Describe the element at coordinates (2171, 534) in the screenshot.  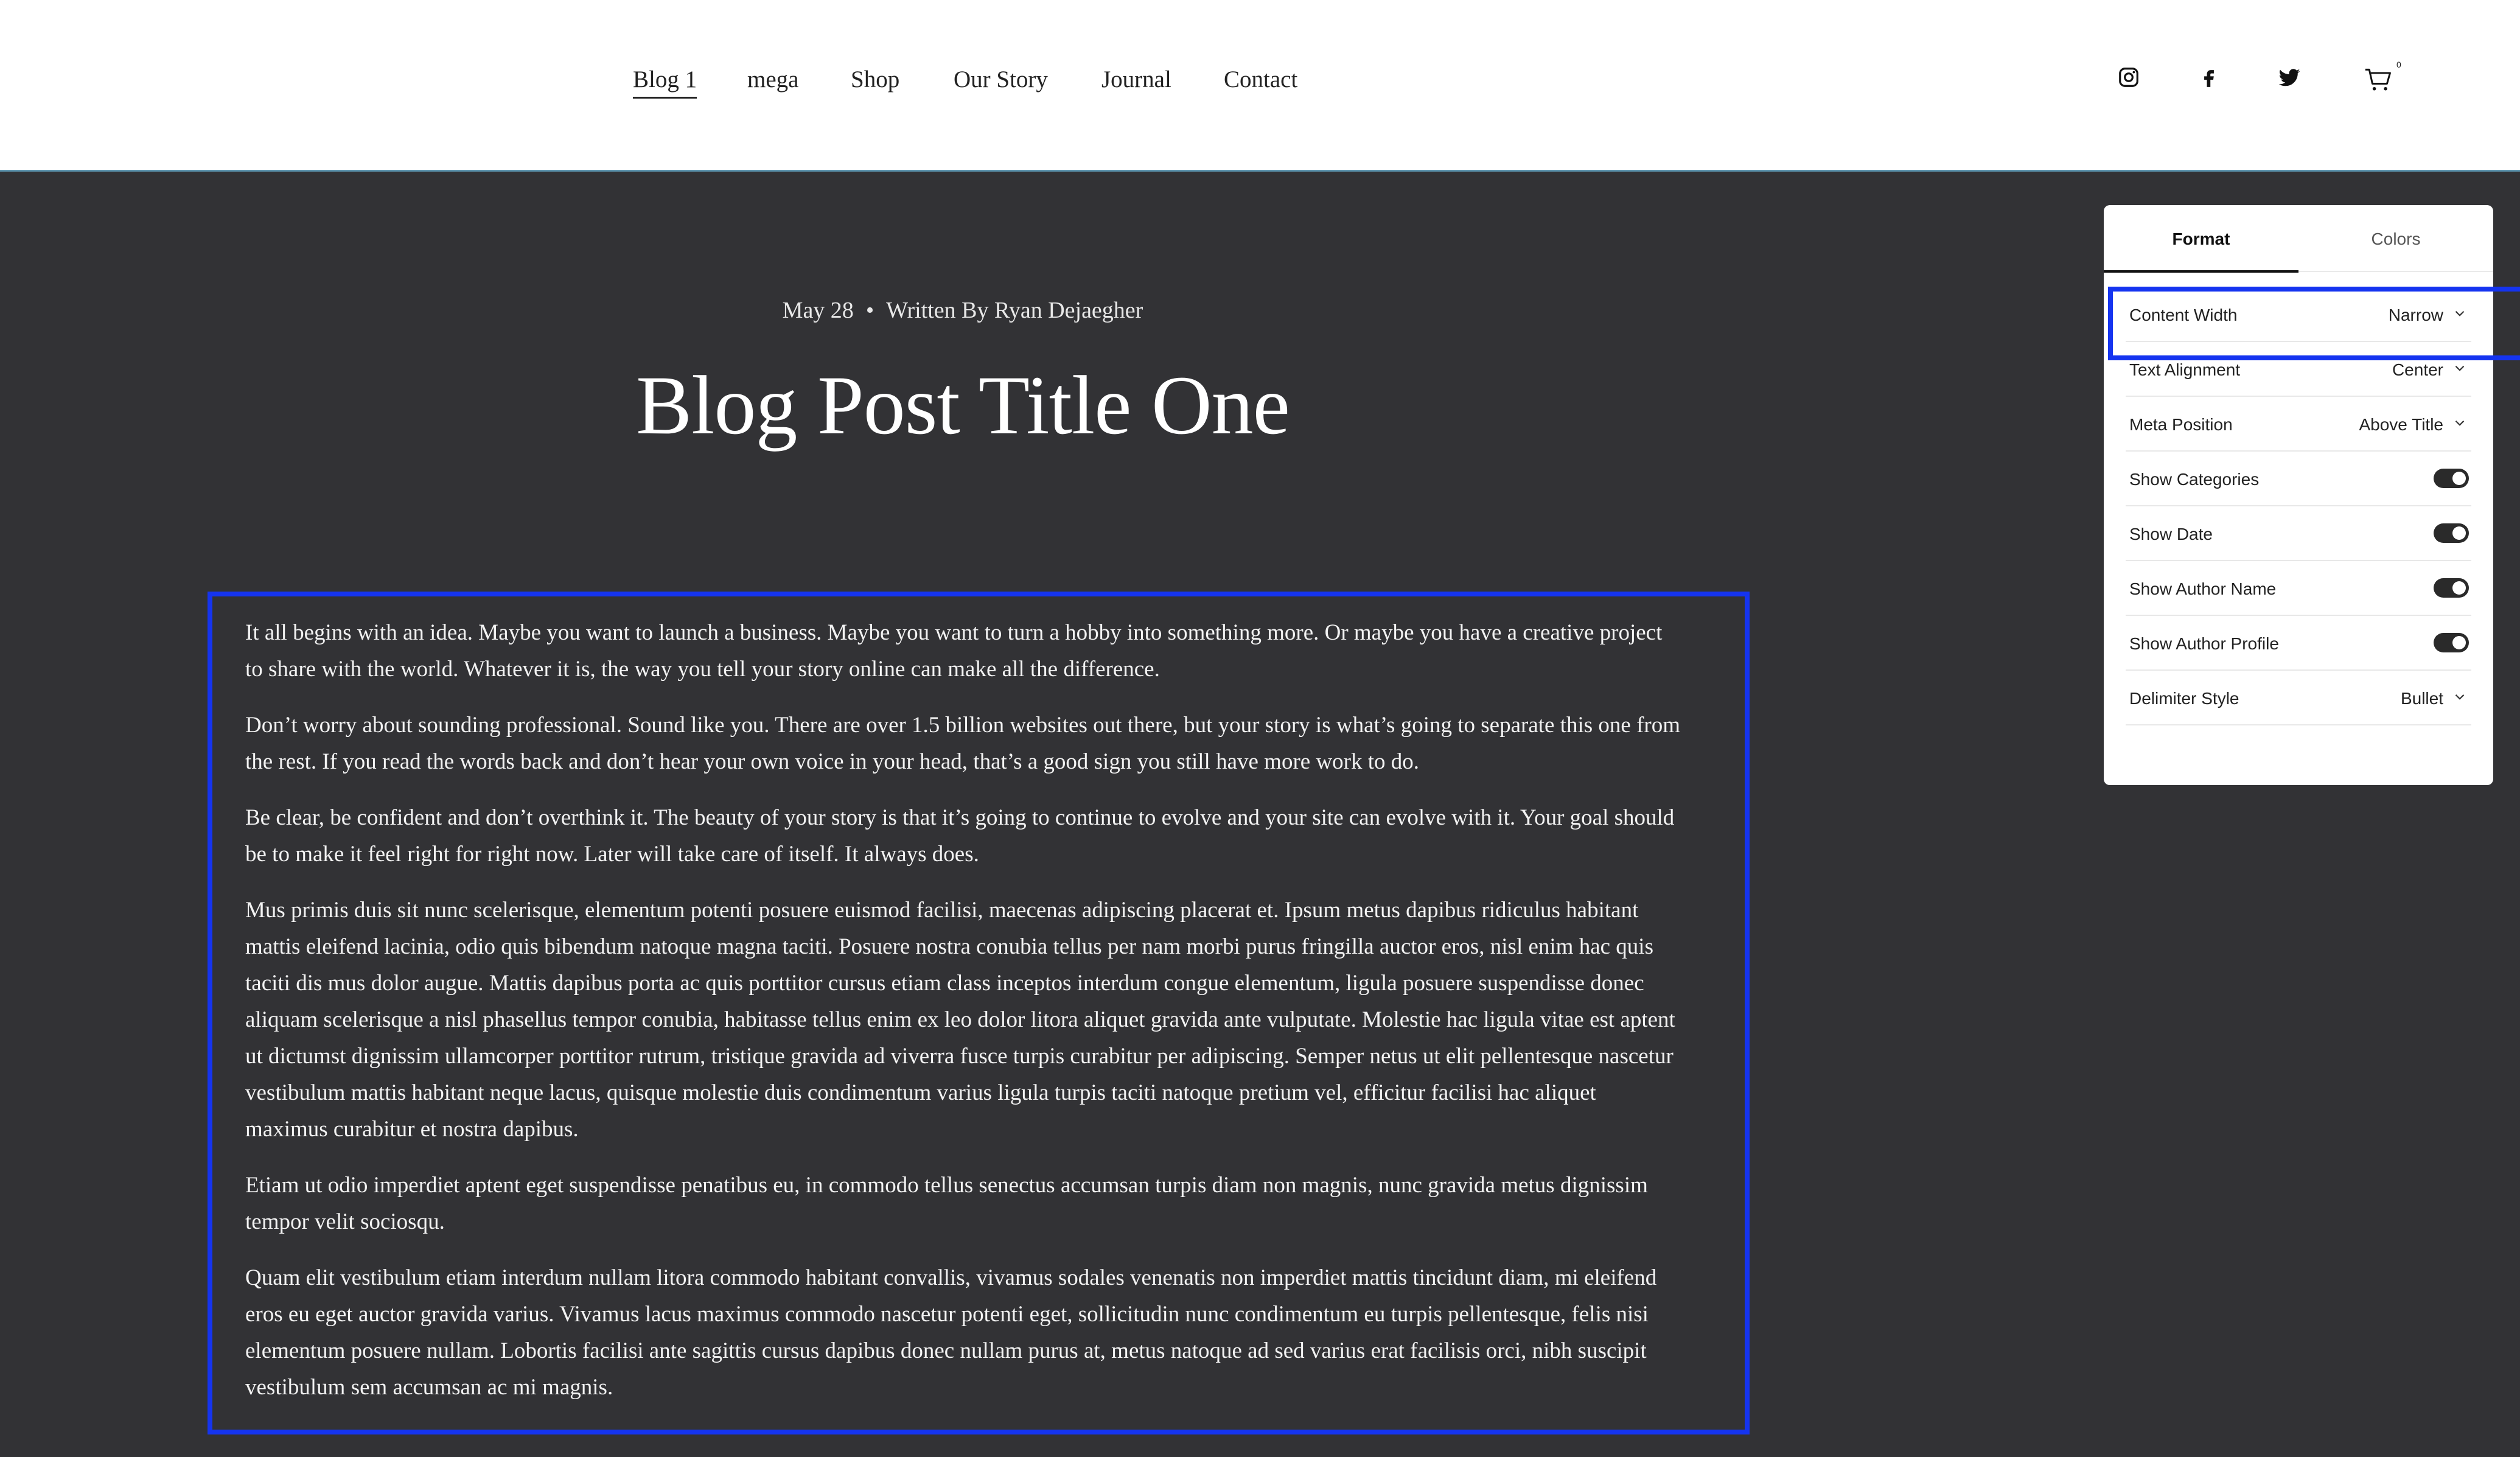
I see `setting-label: Show Date` at that location.